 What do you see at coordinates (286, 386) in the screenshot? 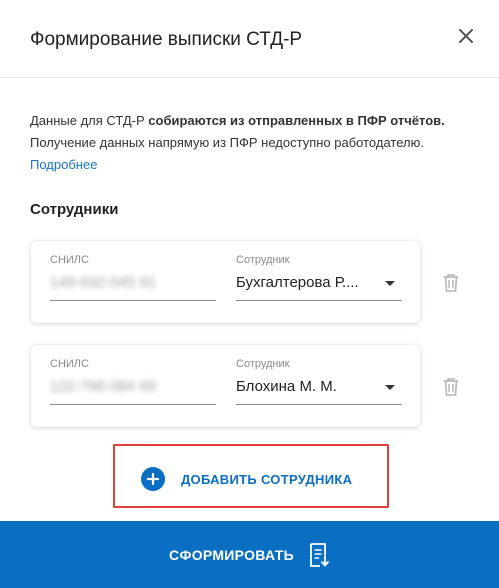
I see `employee-value: Блохина М. М.` at bounding box center [286, 386].